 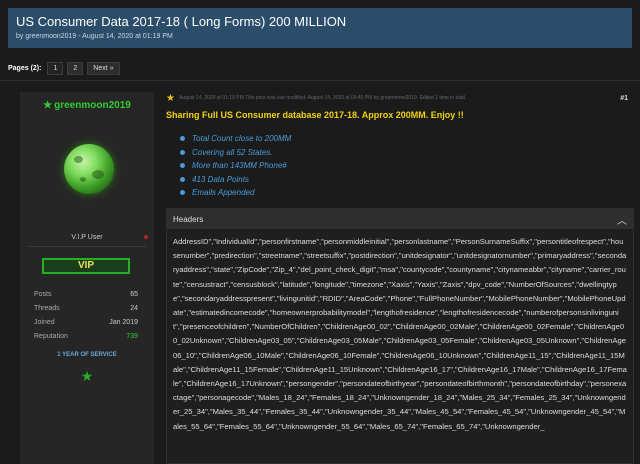 What do you see at coordinates (86, 323) in the screenshot?
I see `stat-row-joined: Joined Jan 2019` at bounding box center [86, 323].